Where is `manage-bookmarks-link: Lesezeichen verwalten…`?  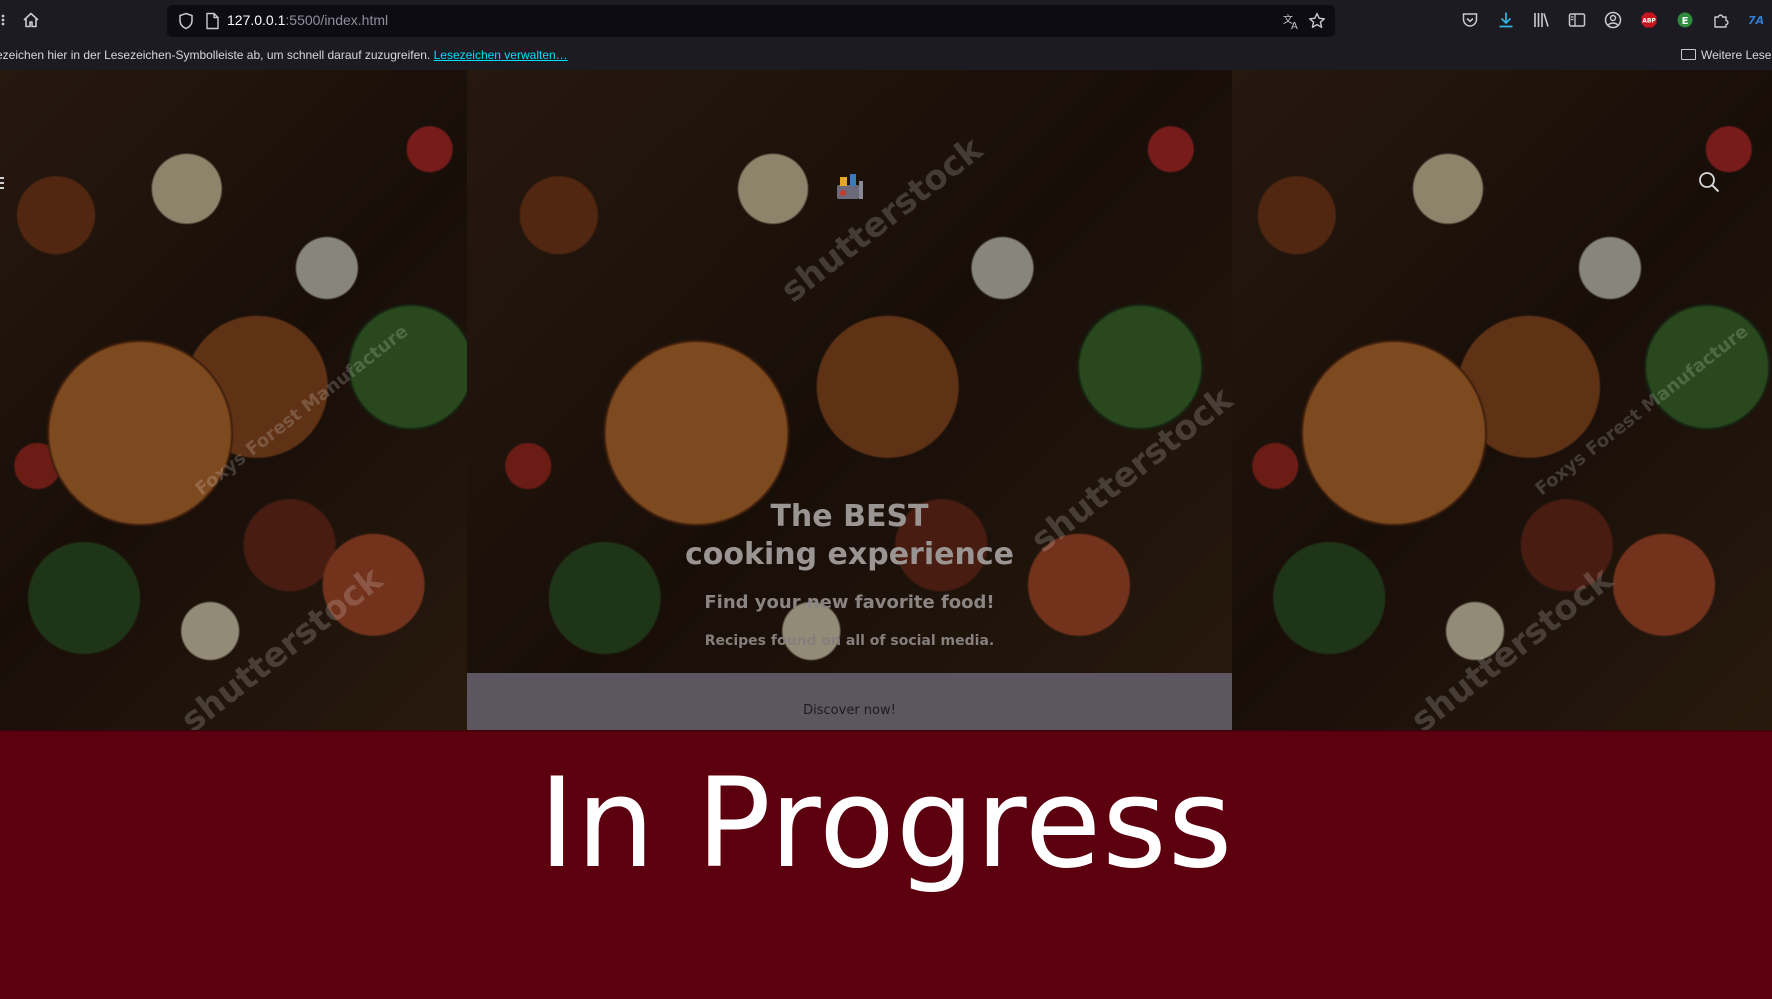
manage-bookmarks-link: Lesezeichen verwalten… is located at coordinates (501, 55).